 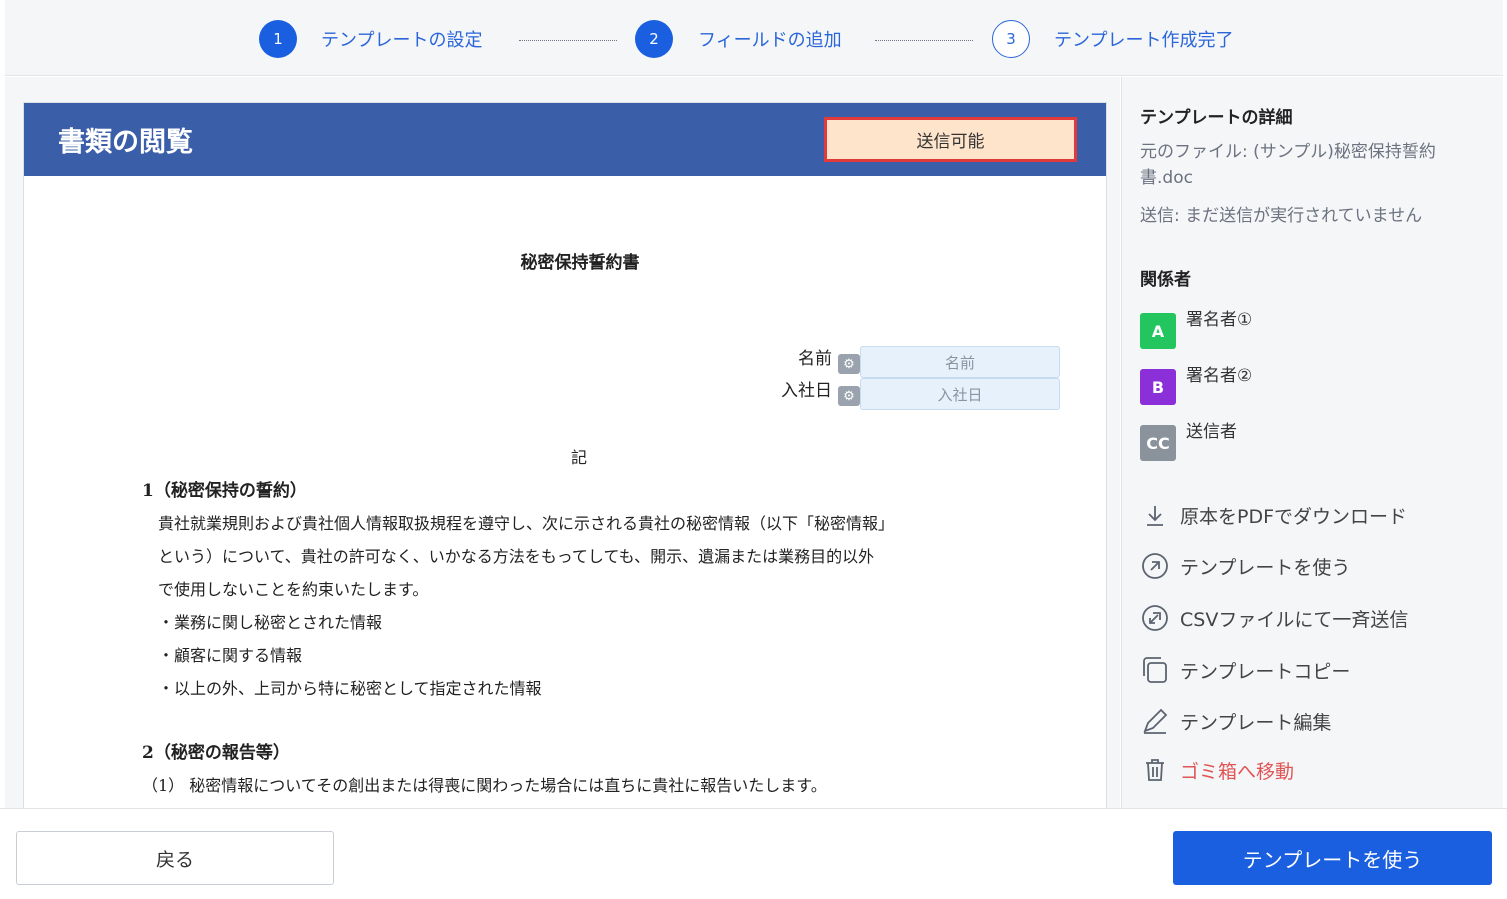 I want to click on step-3-number: 3, so click(x=1011, y=39).